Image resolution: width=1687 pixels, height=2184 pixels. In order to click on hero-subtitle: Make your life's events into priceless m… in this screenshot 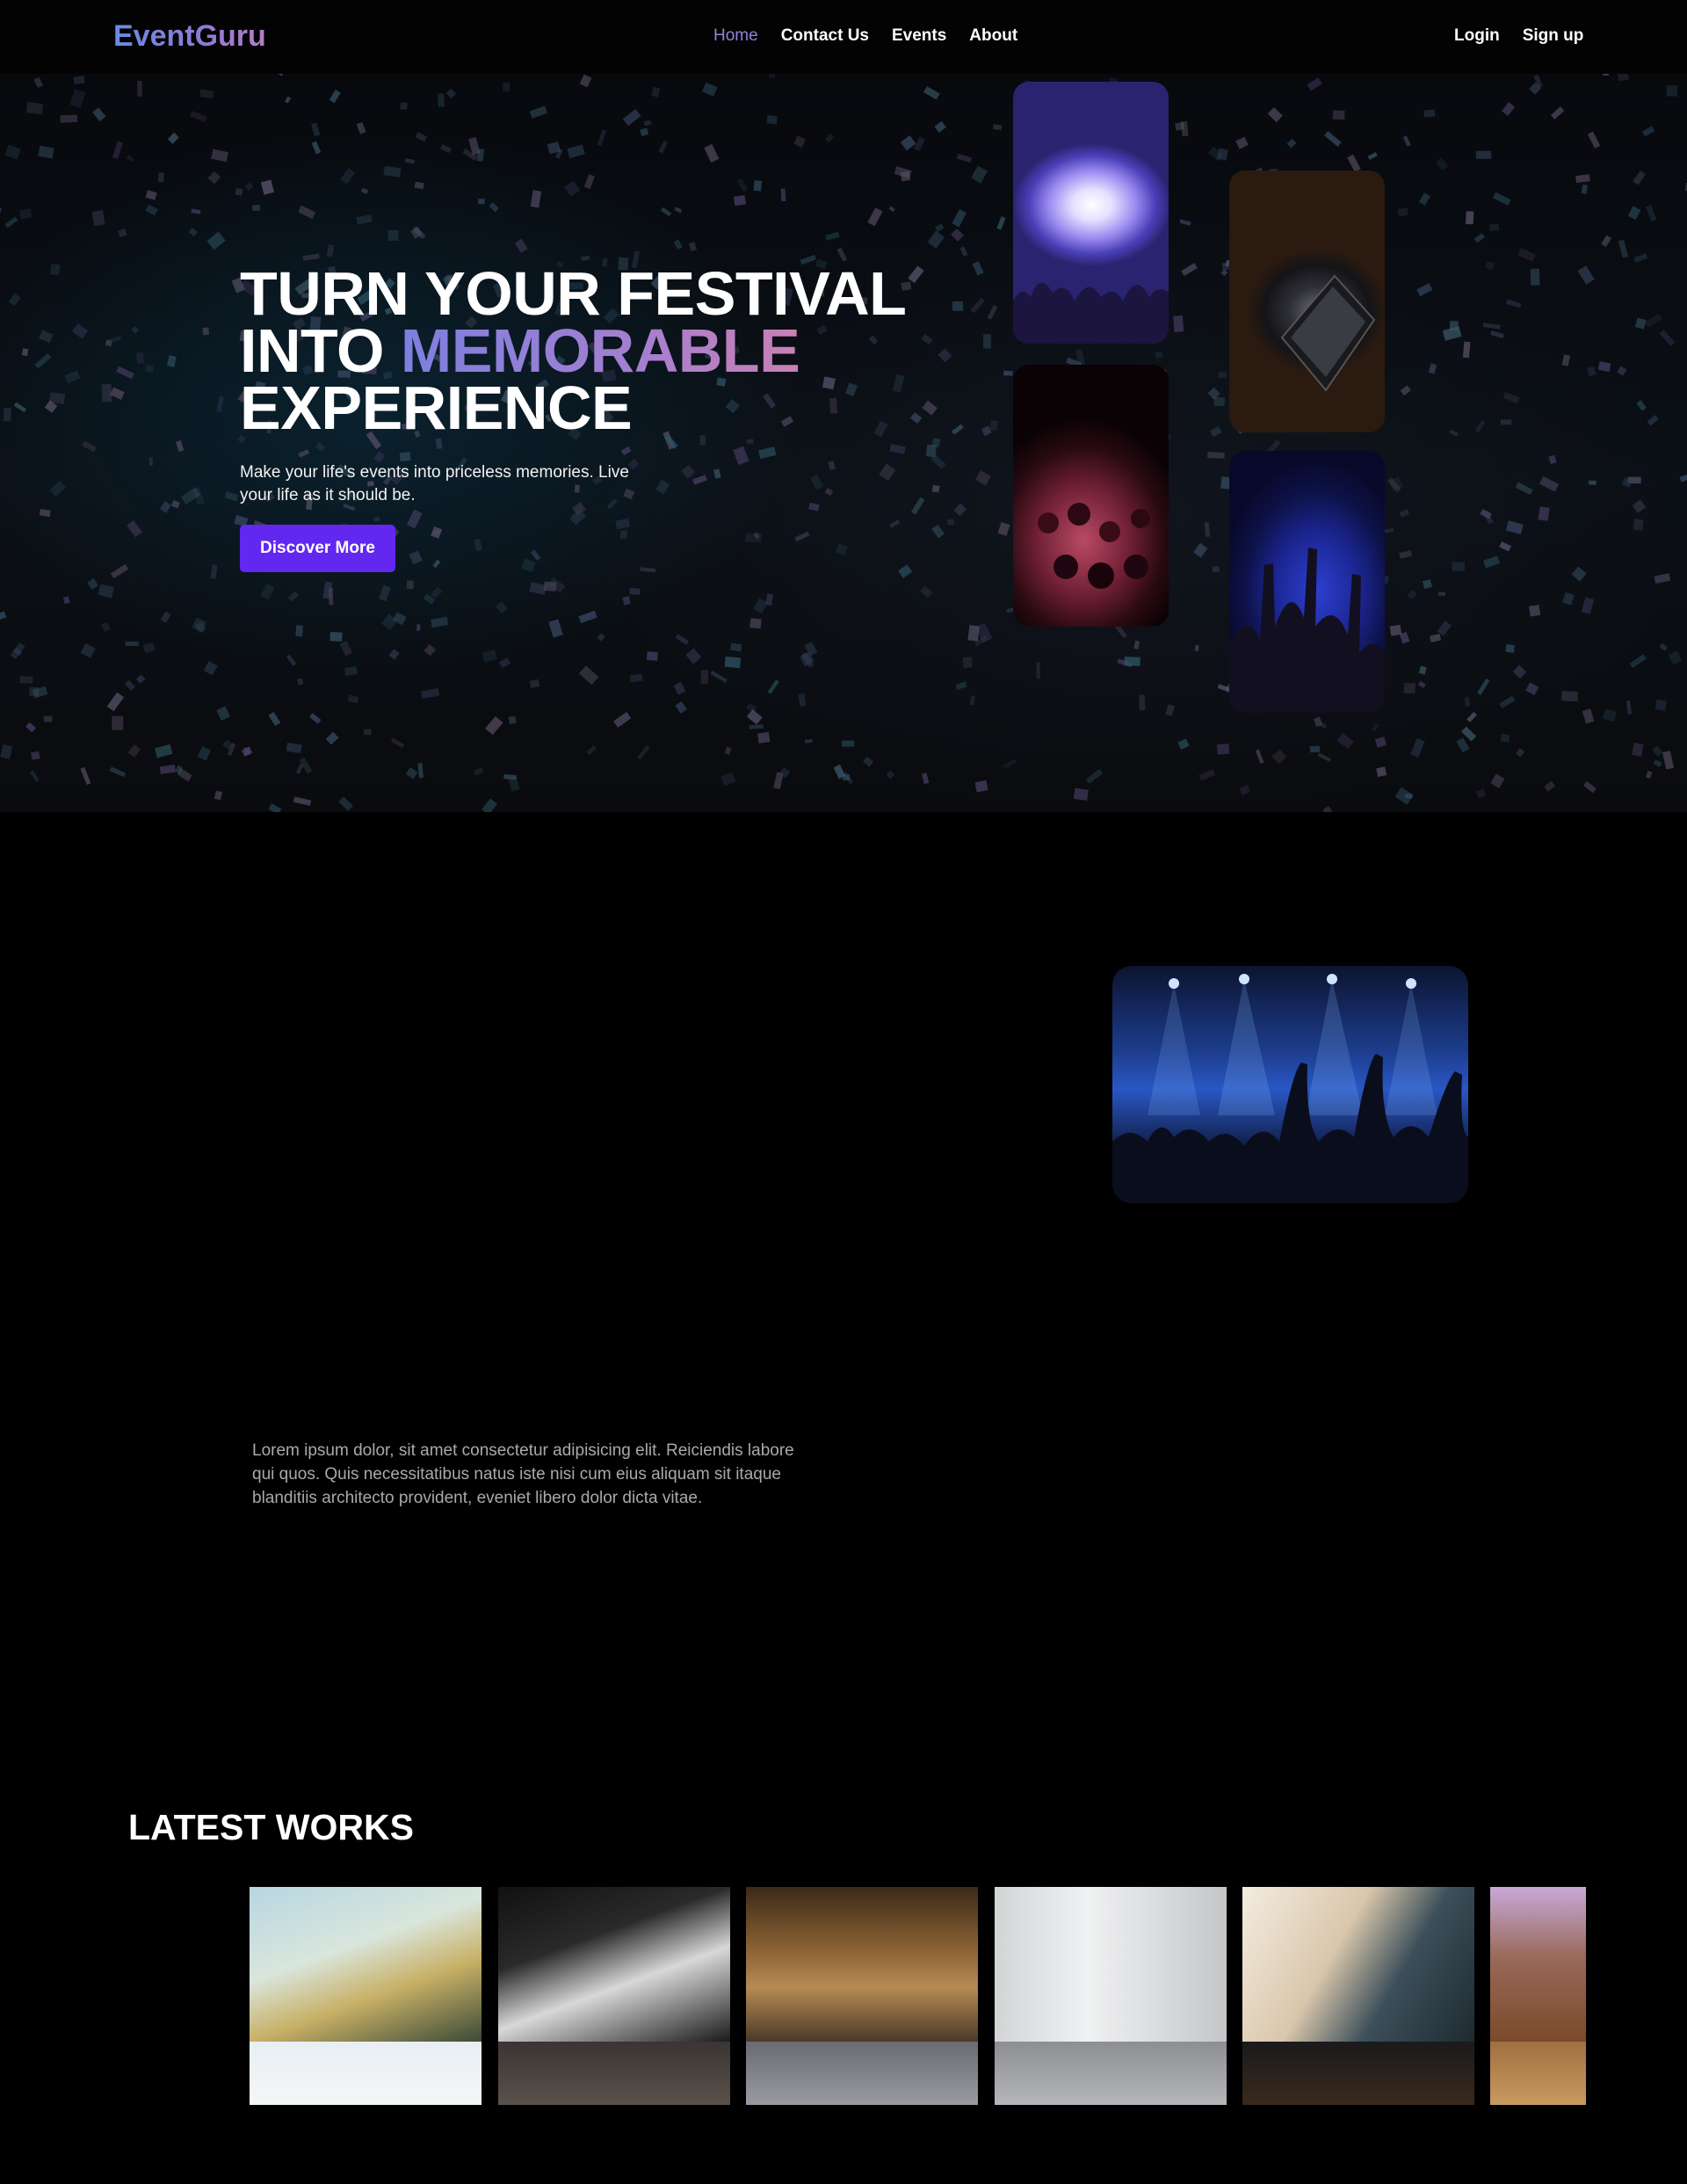, I will do `click(434, 483)`.